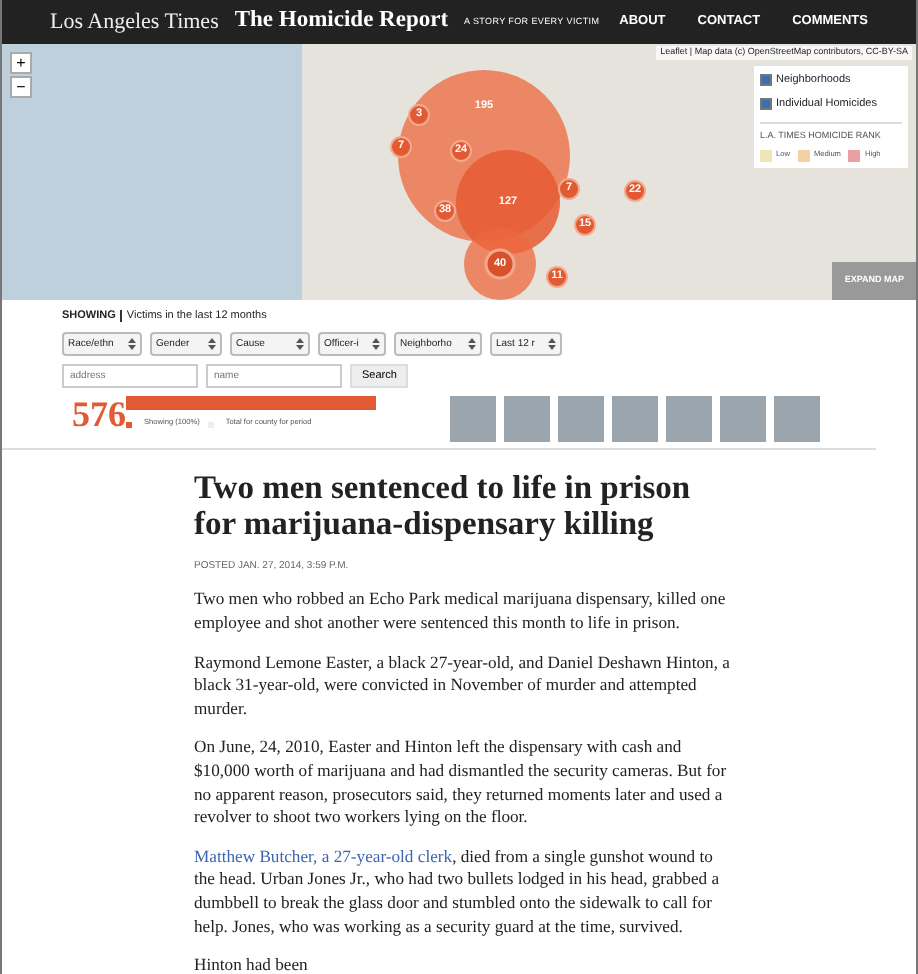  What do you see at coordinates (21, 87) in the screenshot?
I see `zoom-out-button: −` at bounding box center [21, 87].